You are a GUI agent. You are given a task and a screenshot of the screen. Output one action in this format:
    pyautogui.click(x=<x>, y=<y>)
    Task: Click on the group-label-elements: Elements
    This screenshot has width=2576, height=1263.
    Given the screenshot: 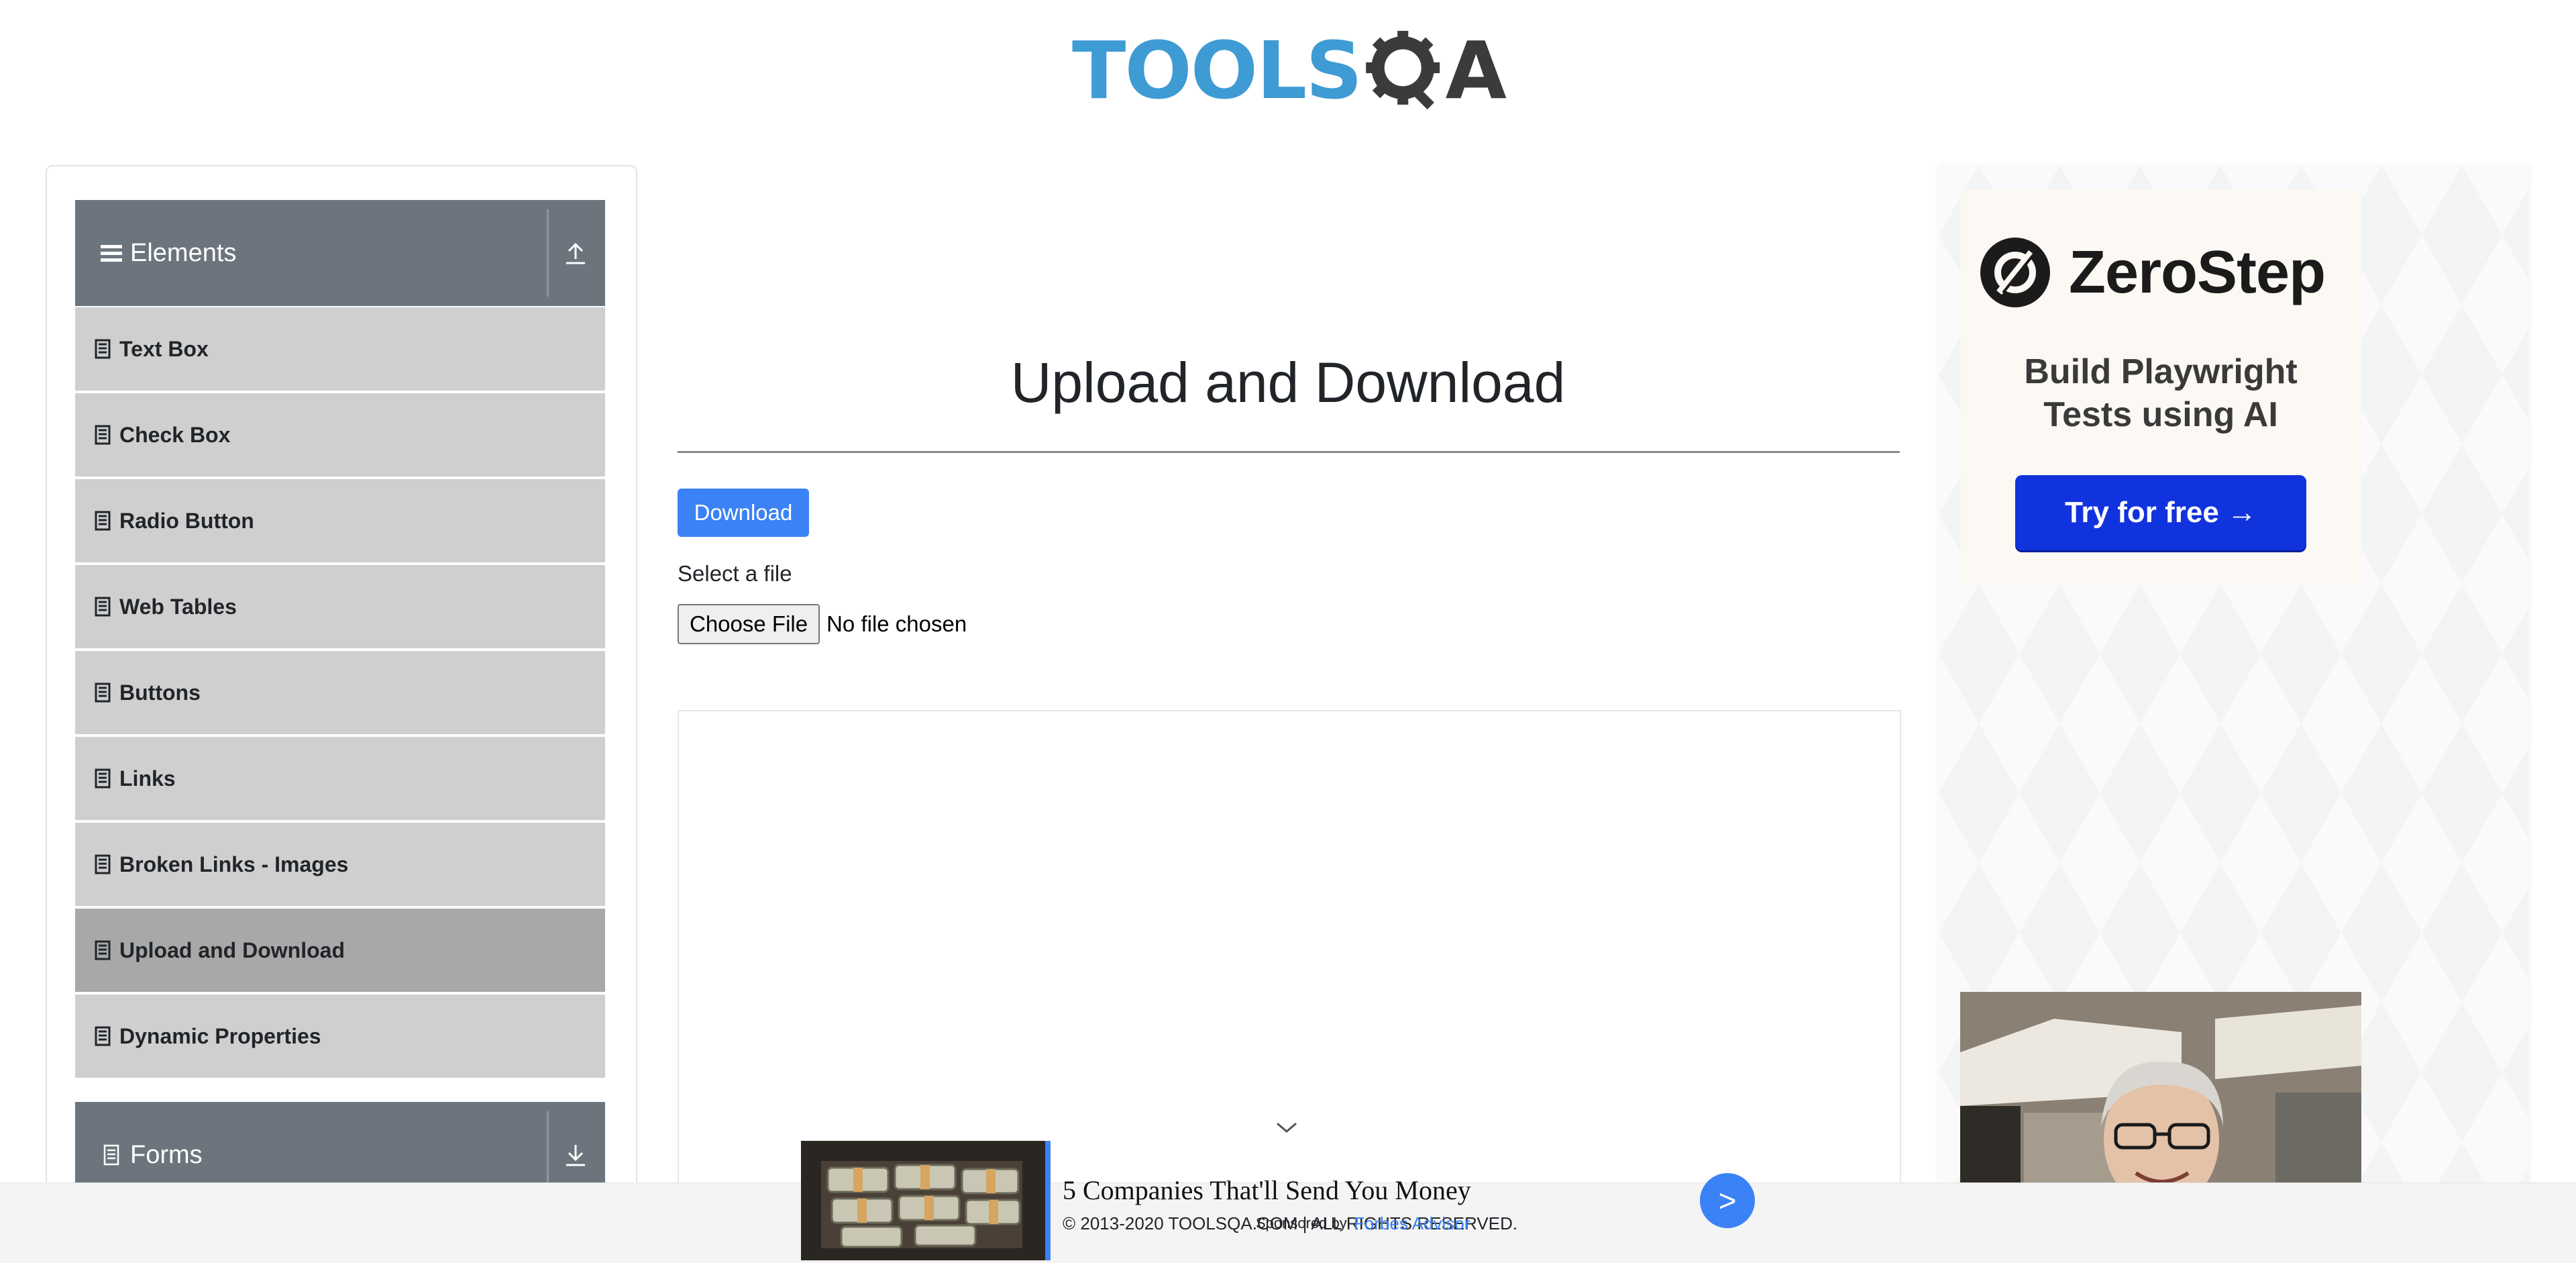 What is the action you would take?
    pyautogui.click(x=183, y=252)
    